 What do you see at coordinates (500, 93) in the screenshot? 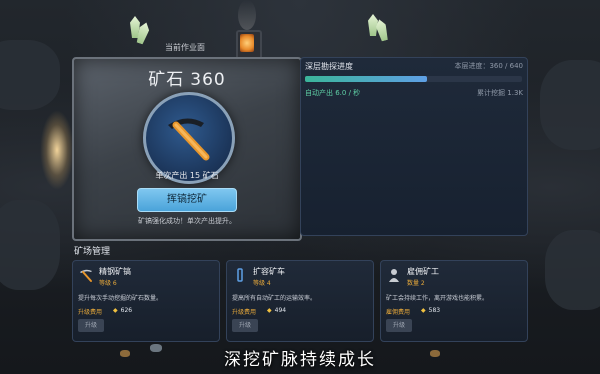
I see `total-mined-text: 累计挖掘 1.3K` at bounding box center [500, 93].